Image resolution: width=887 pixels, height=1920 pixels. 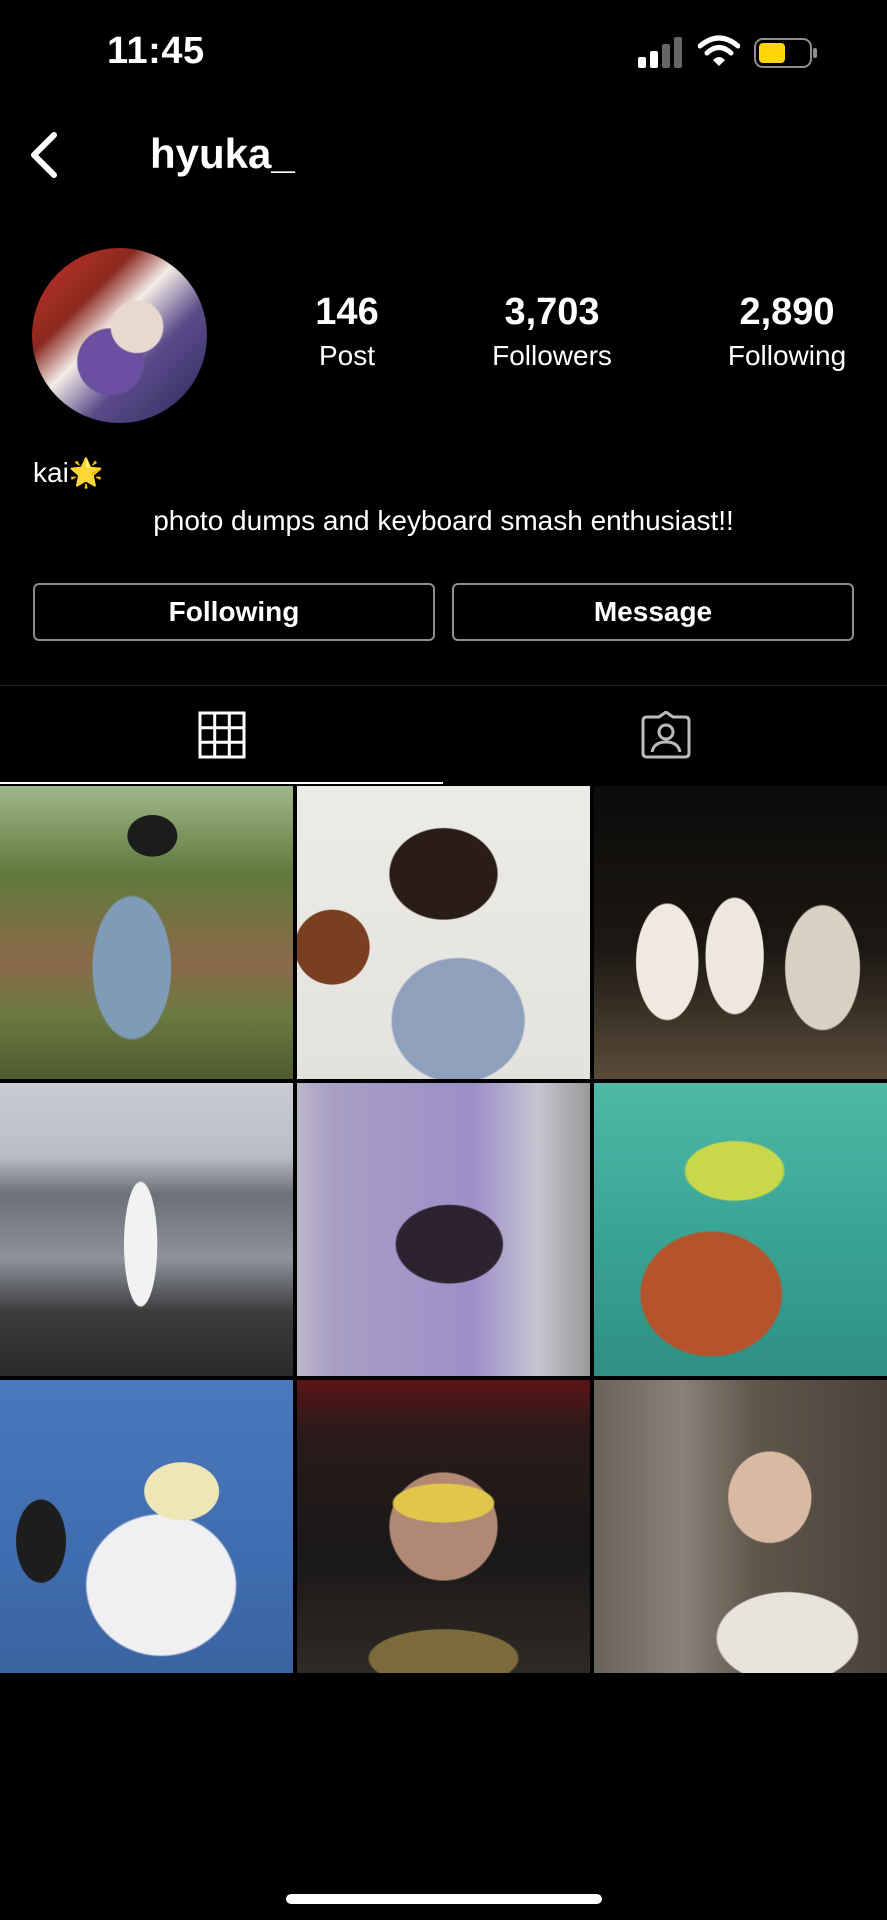 What do you see at coordinates (347, 355) in the screenshot?
I see `posts-count-label: Post` at bounding box center [347, 355].